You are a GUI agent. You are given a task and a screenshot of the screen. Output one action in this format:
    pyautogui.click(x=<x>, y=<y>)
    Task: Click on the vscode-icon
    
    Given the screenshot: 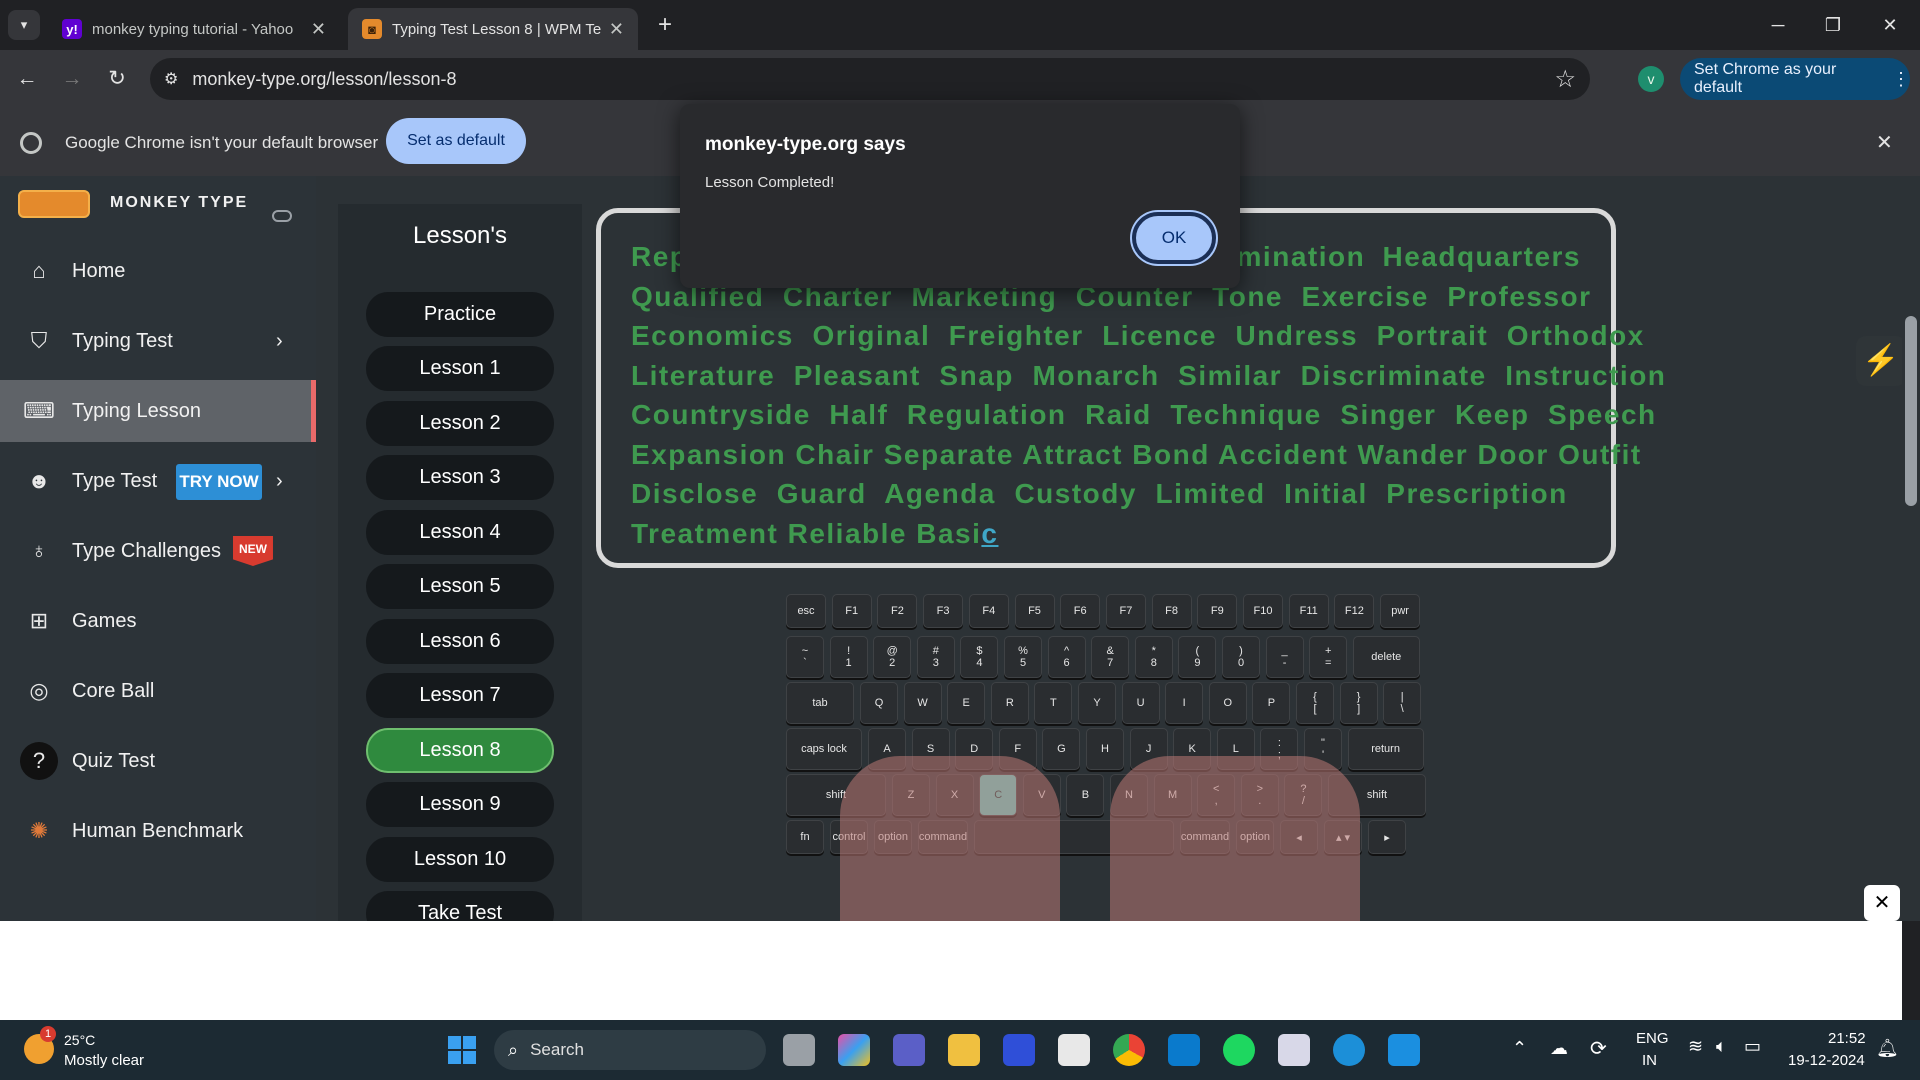 What is the action you would take?
    pyautogui.click(x=1184, y=1050)
    